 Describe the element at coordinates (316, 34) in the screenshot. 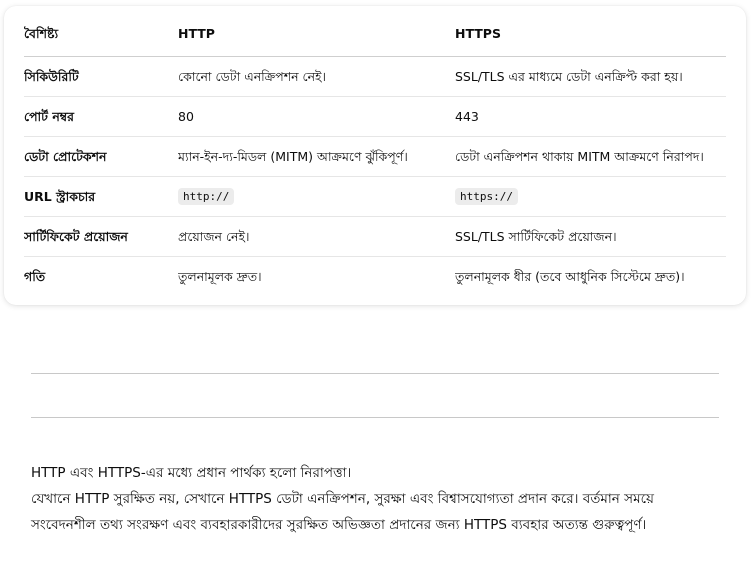

I see `header-http: HTTP` at that location.